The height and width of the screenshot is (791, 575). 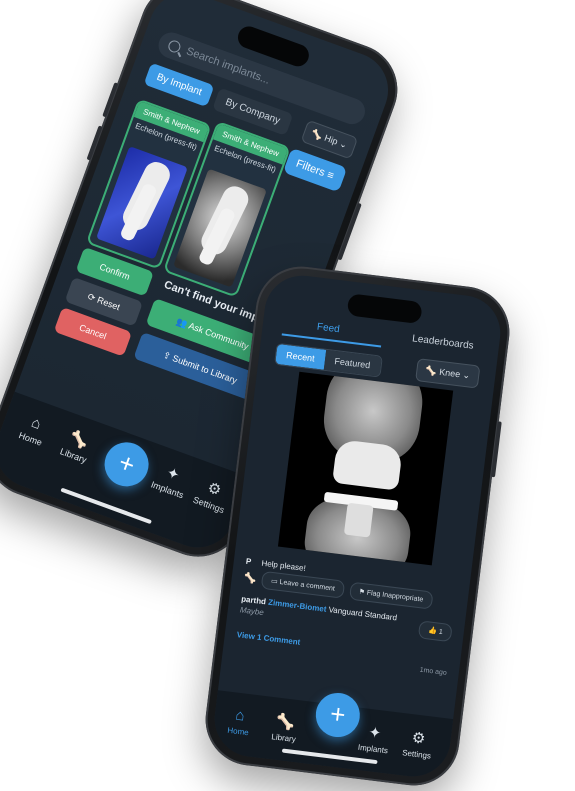 What do you see at coordinates (328, 329) in the screenshot?
I see `tab-feed: Feed` at bounding box center [328, 329].